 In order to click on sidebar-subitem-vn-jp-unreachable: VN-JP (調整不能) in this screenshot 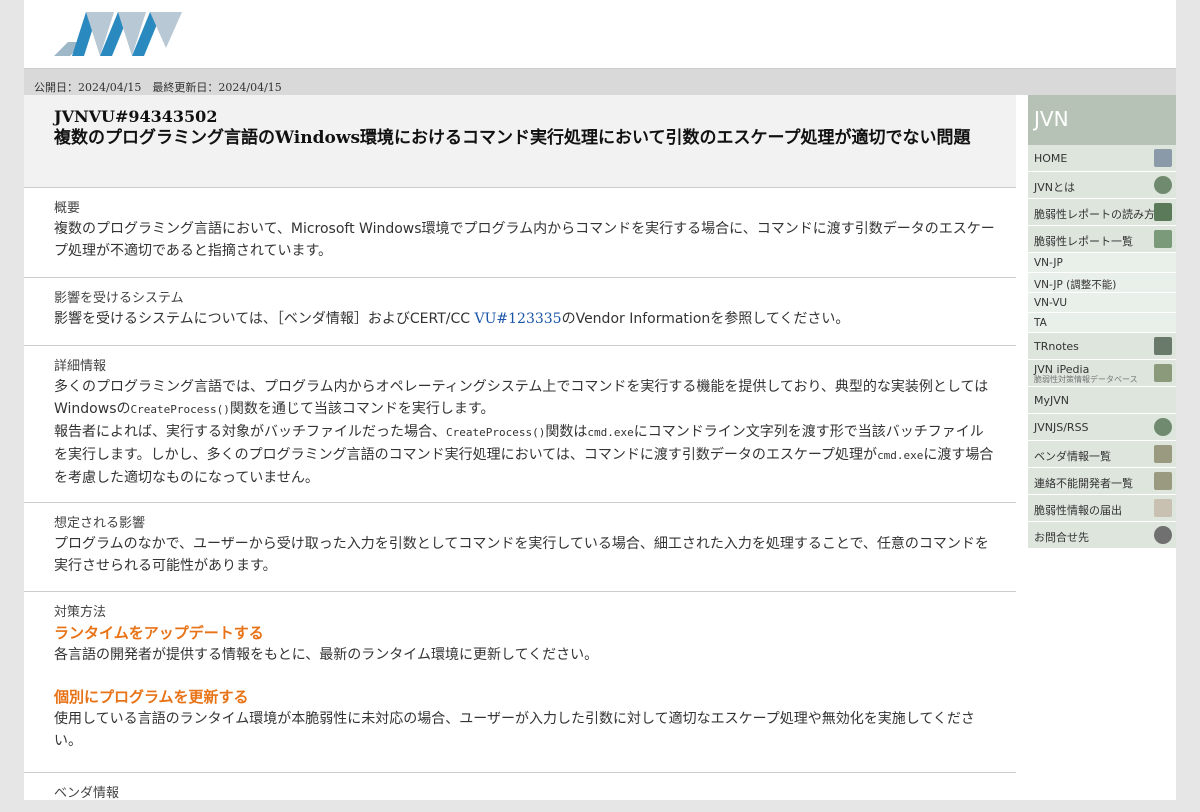, I will do `click(1102, 283)`.